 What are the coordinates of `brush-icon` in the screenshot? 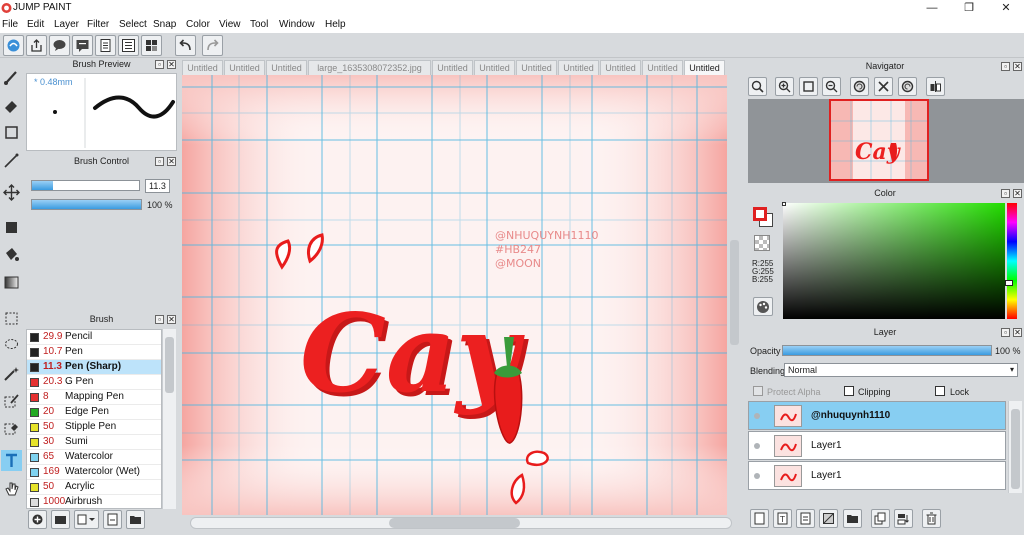 It's located at (11, 77).